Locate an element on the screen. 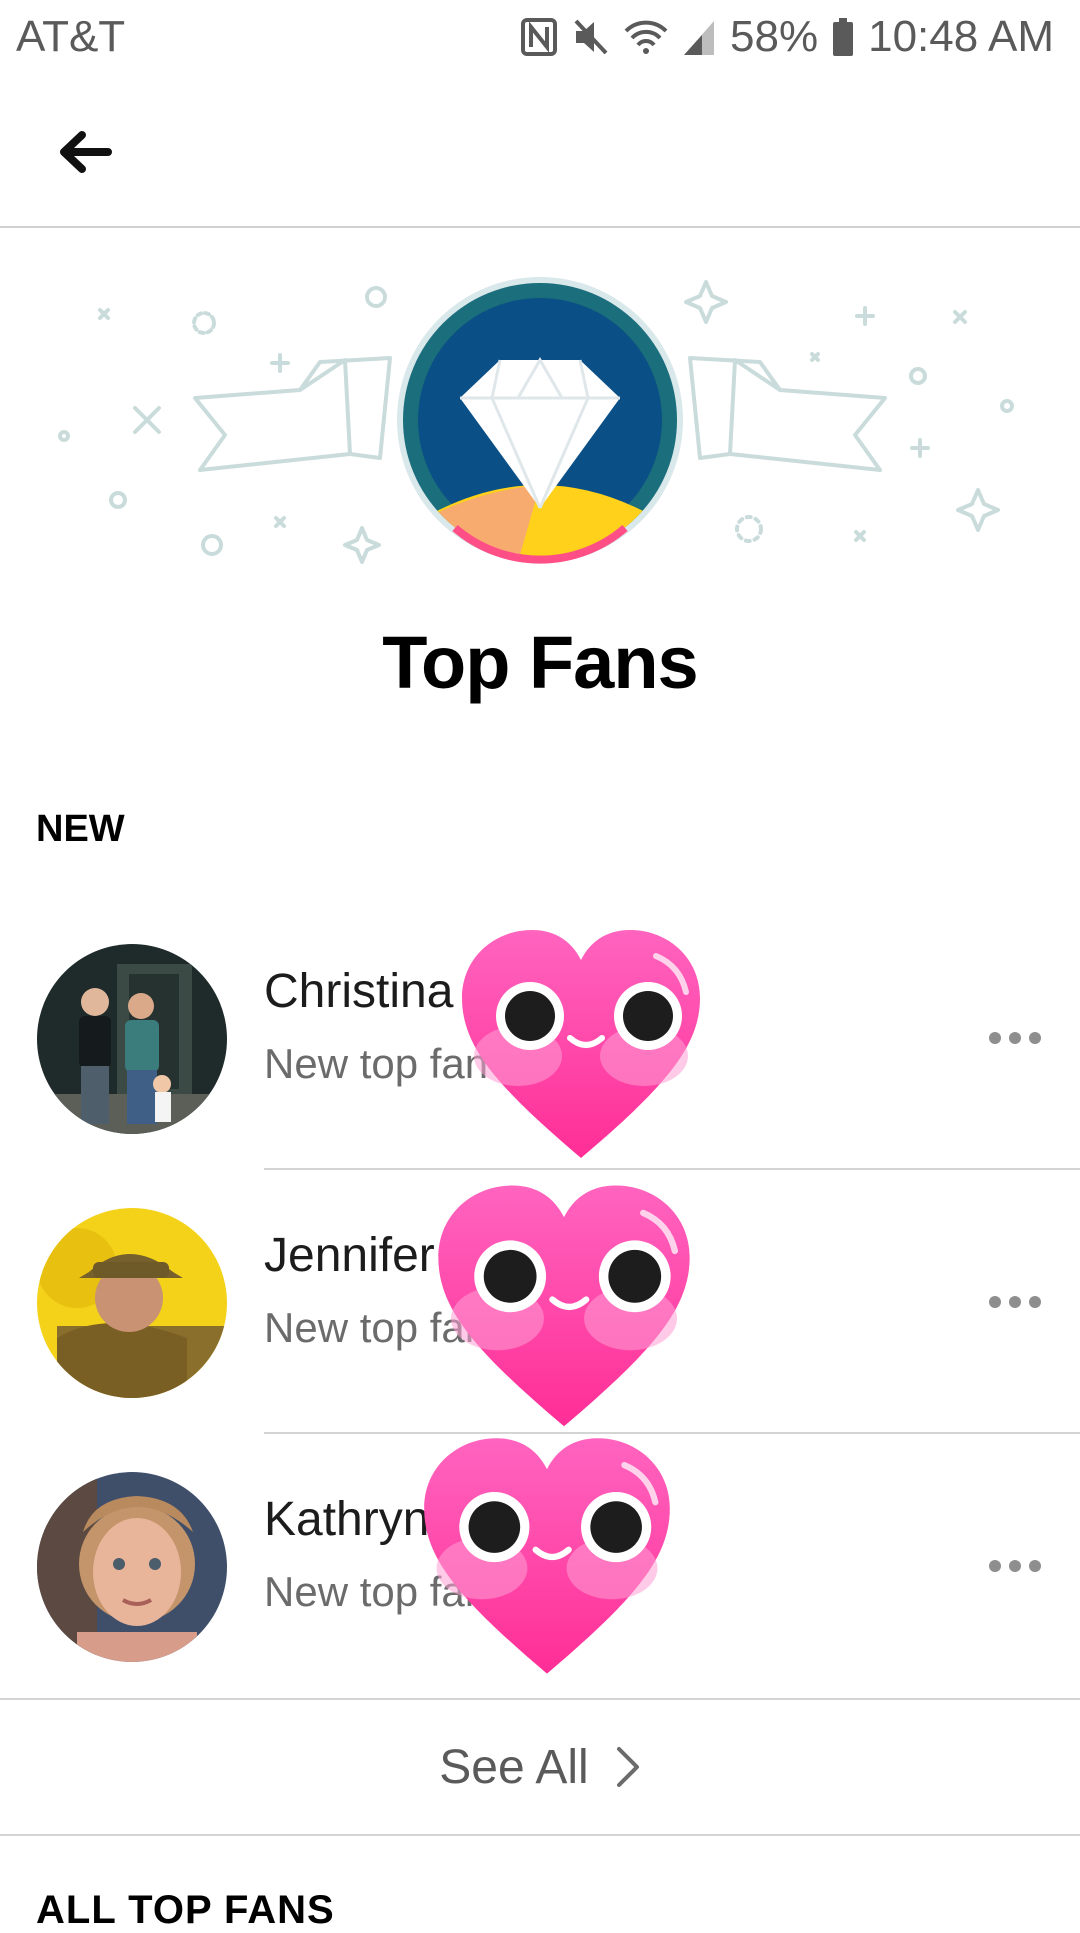 This screenshot has height=1933, width=1080. fan-row: Jennifer New top fan is located at coordinates (540, 1302).